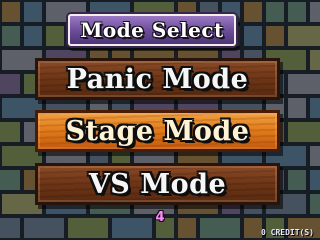  I want to click on vs-mode-button: VS Mode, so click(157, 184).